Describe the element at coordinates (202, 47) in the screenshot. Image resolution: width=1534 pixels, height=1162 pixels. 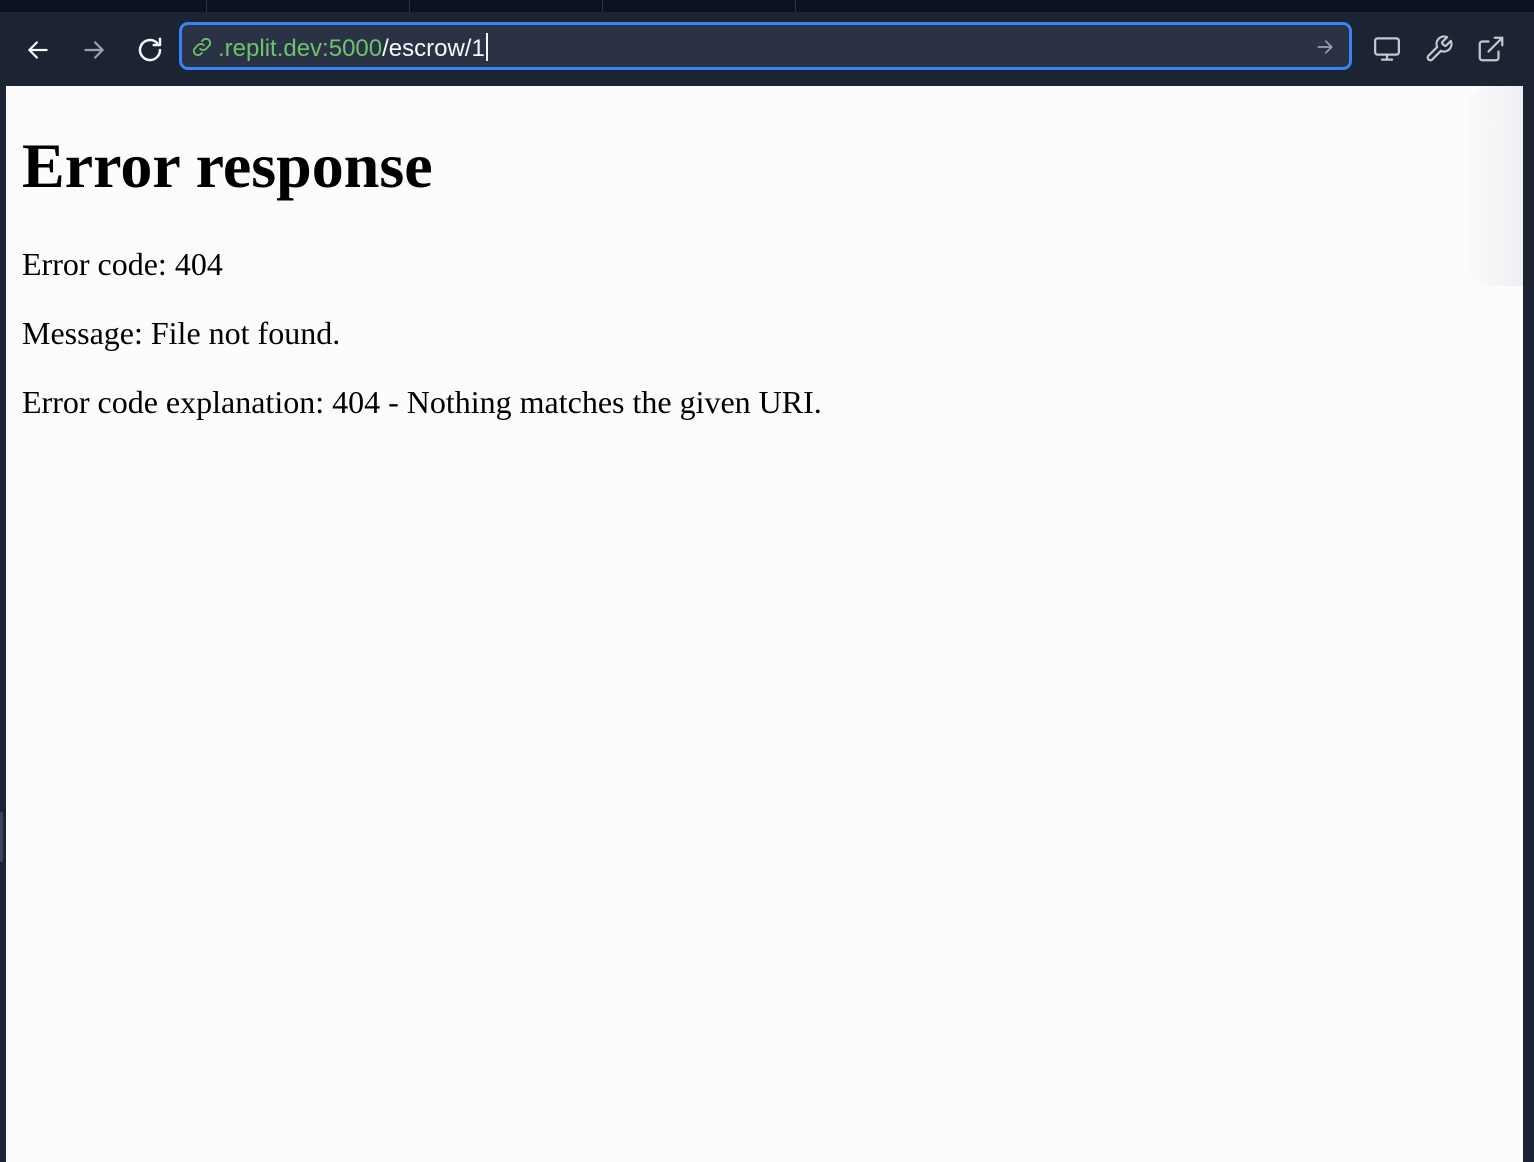
I see `link-icon` at that location.